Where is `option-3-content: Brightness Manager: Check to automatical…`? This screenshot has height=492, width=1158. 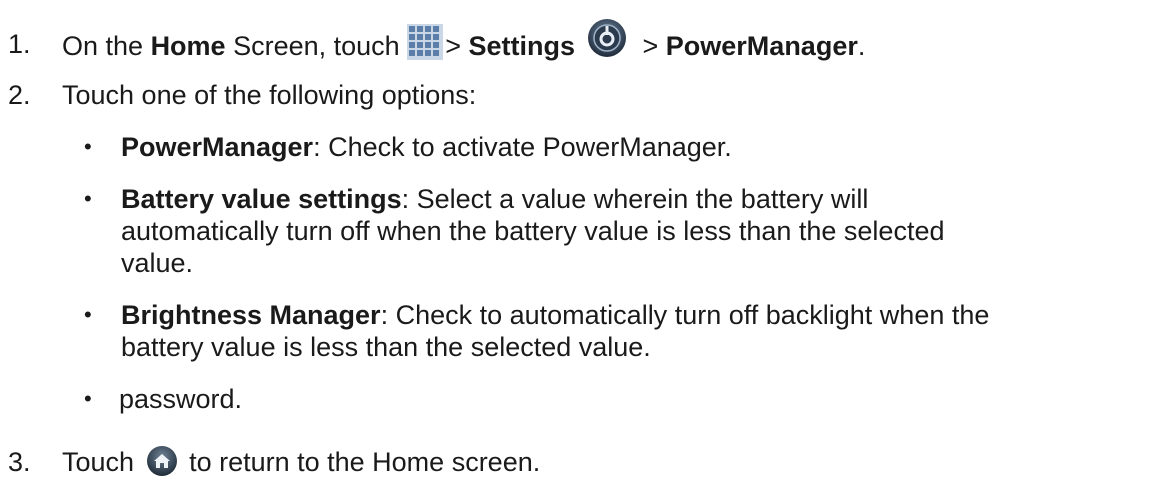
option-3-content: Brightness Manager: Check to automatical… is located at coordinates (555, 315).